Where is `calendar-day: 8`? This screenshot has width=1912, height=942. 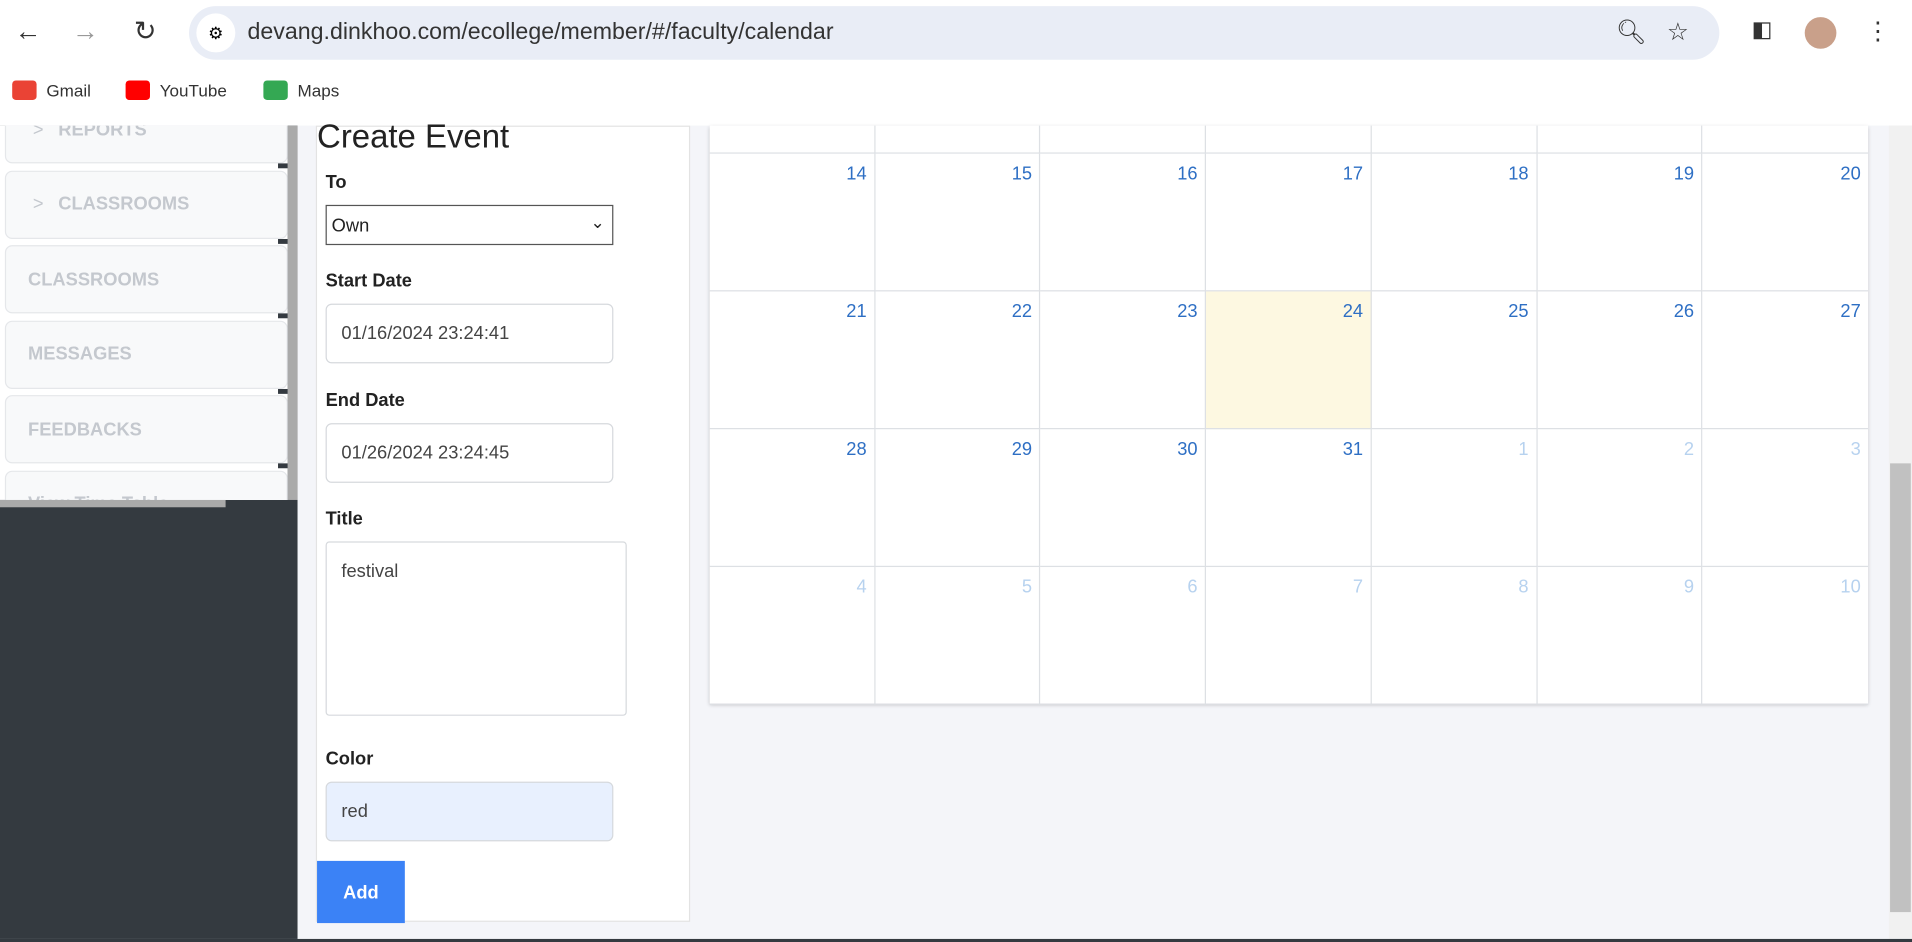
calendar-day: 8 is located at coordinates (1454, 636).